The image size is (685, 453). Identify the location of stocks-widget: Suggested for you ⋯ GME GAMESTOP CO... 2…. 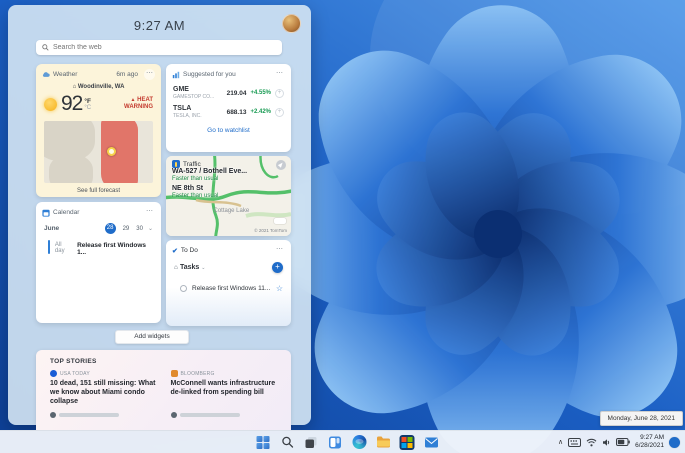
(228, 108).